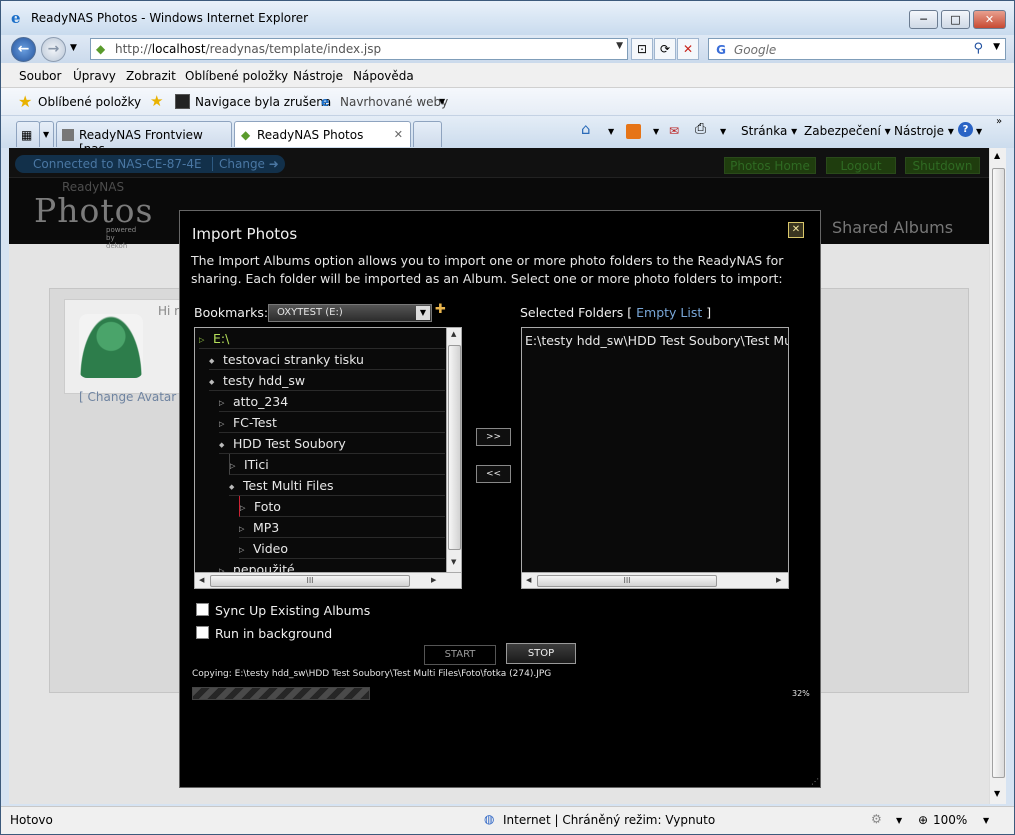 The height and width of the screenshot is (835, 1015). What do you see at coordinates (493, 474) in the screenshot?
I see `remove-folder-button: <<` at bounding box center [493, 474].